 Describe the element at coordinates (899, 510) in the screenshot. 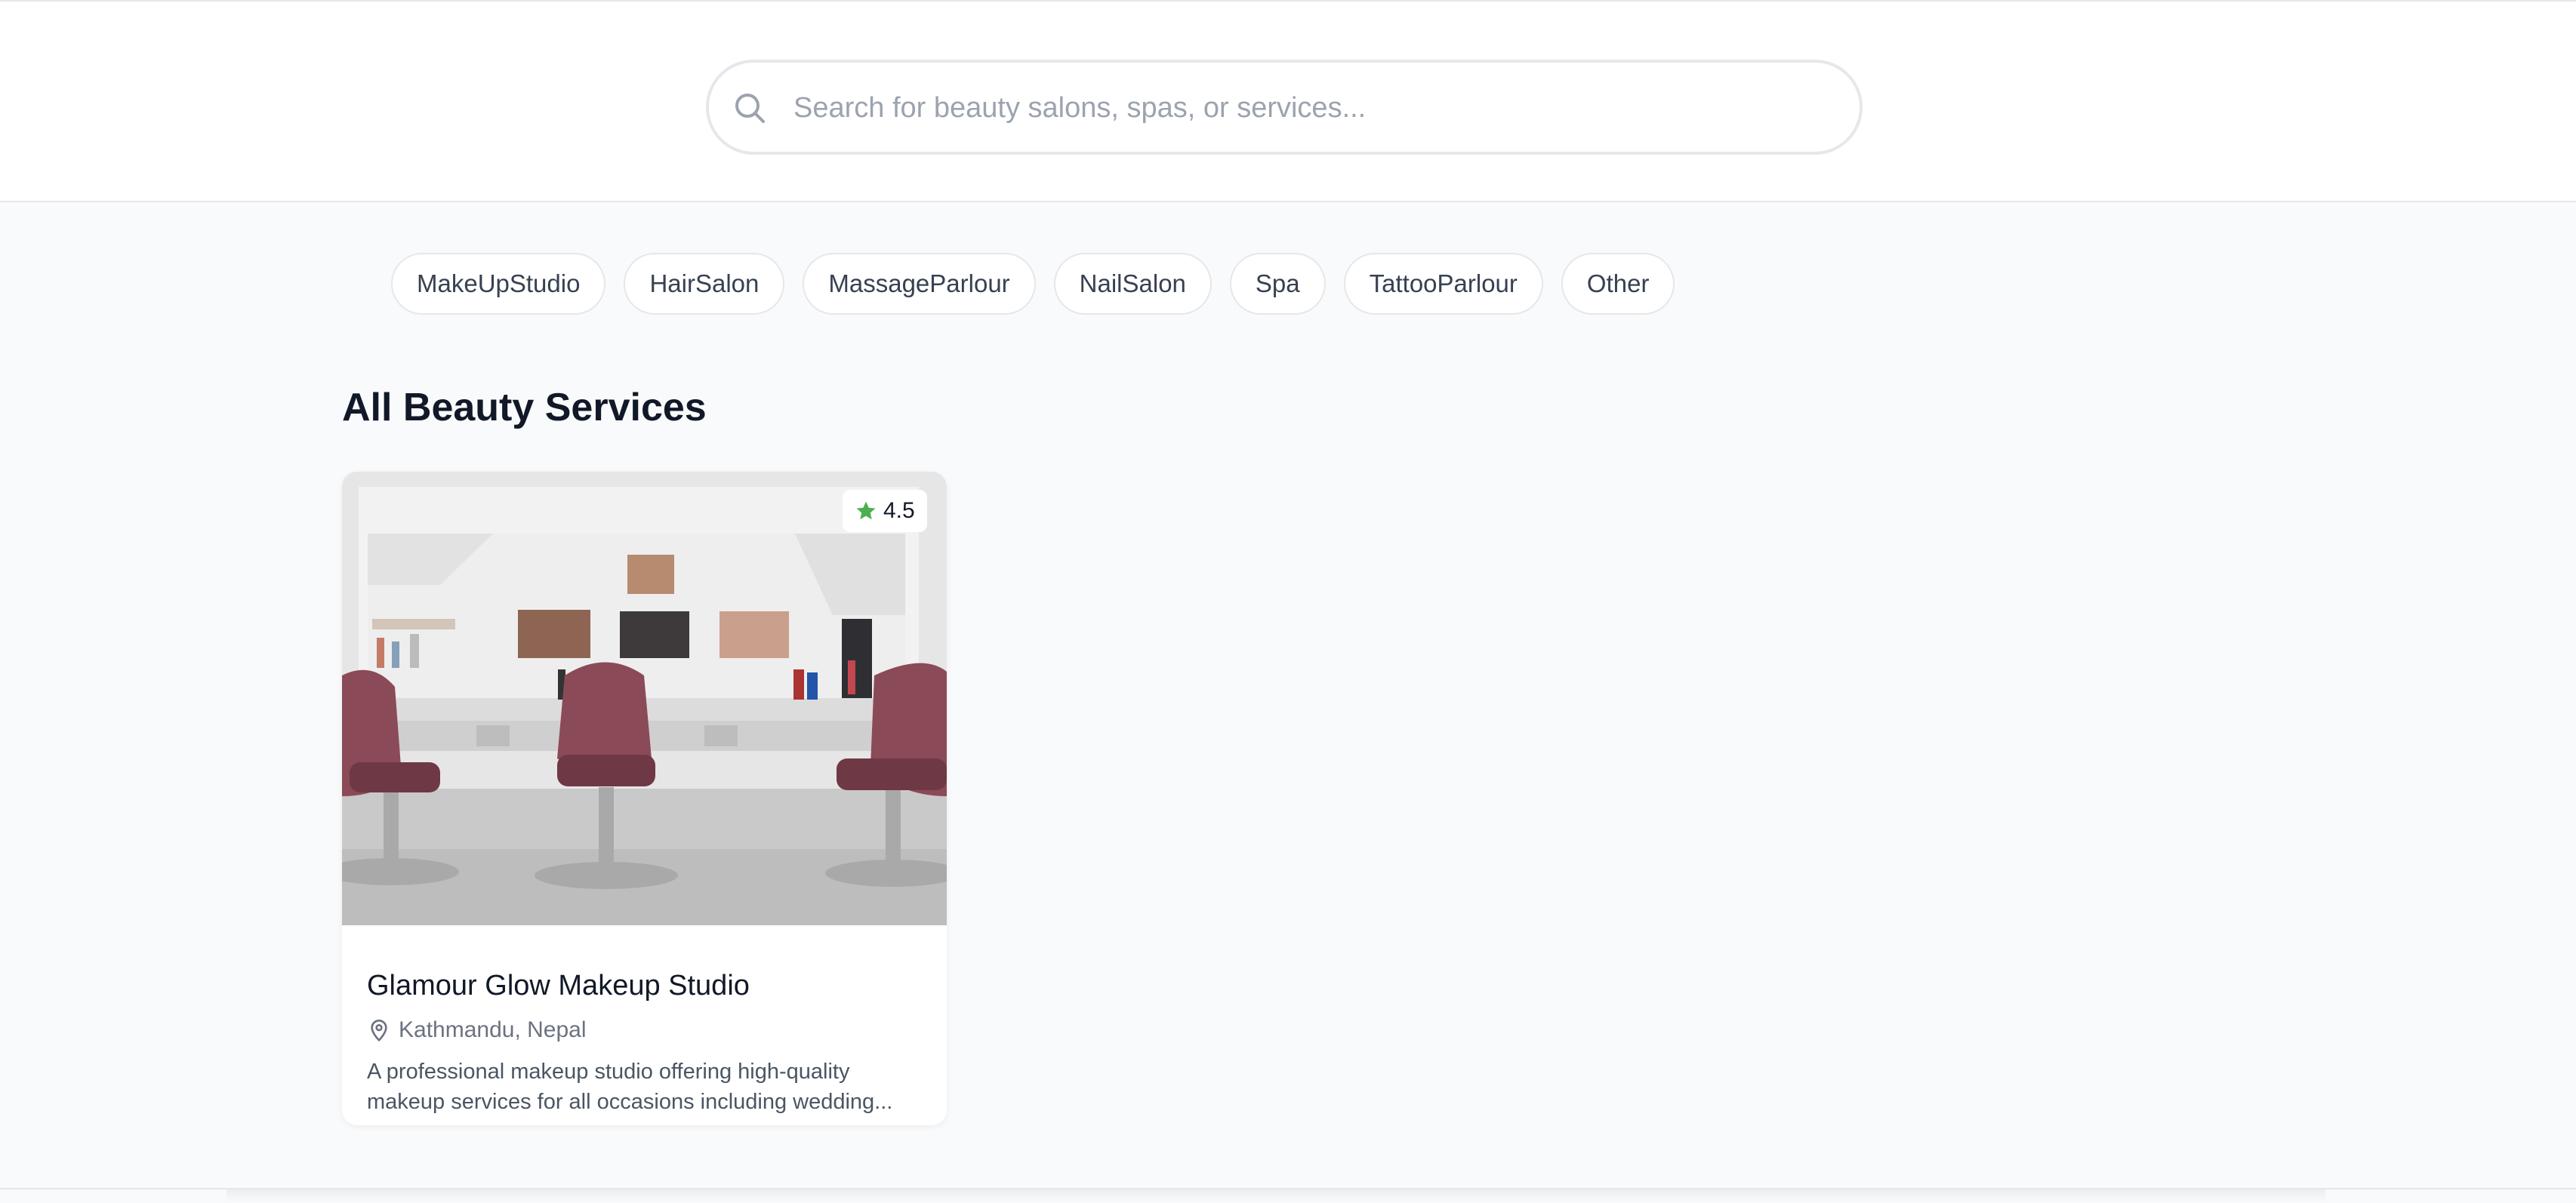

I see `rating-value: 4.5` at that location.